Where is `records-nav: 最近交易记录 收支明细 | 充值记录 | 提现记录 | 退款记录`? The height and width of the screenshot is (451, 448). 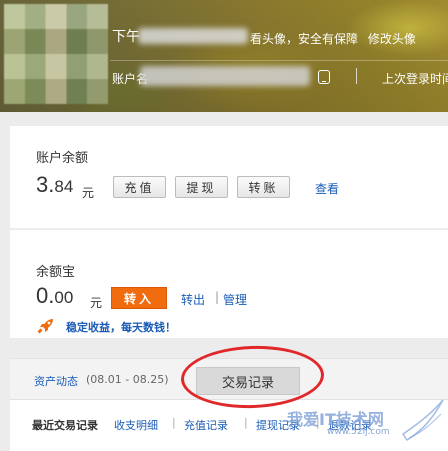 records-nav: 最近交易记录 收支明细 | 充值记录 | 提现记录 | 退款记录 is located at coordinates (229, 425).